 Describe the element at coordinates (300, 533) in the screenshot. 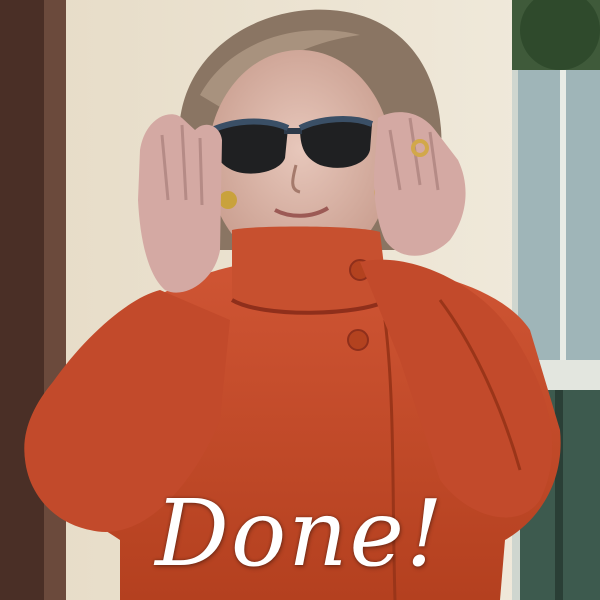

I see `caption-text: Done!` at that location.